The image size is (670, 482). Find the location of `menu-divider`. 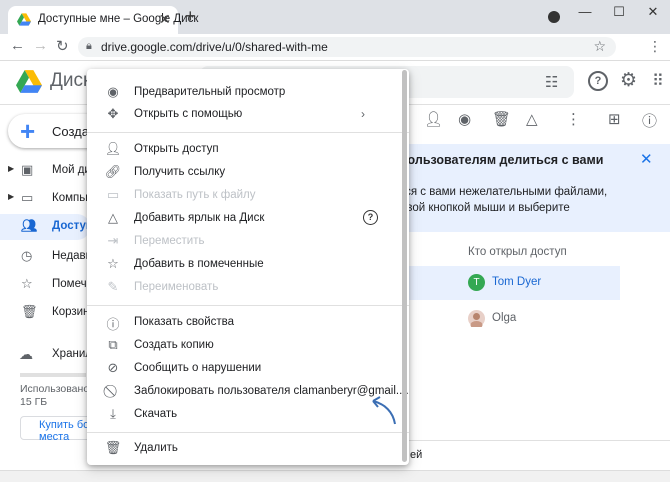

menu-divider is located at coordinates (248, 132).